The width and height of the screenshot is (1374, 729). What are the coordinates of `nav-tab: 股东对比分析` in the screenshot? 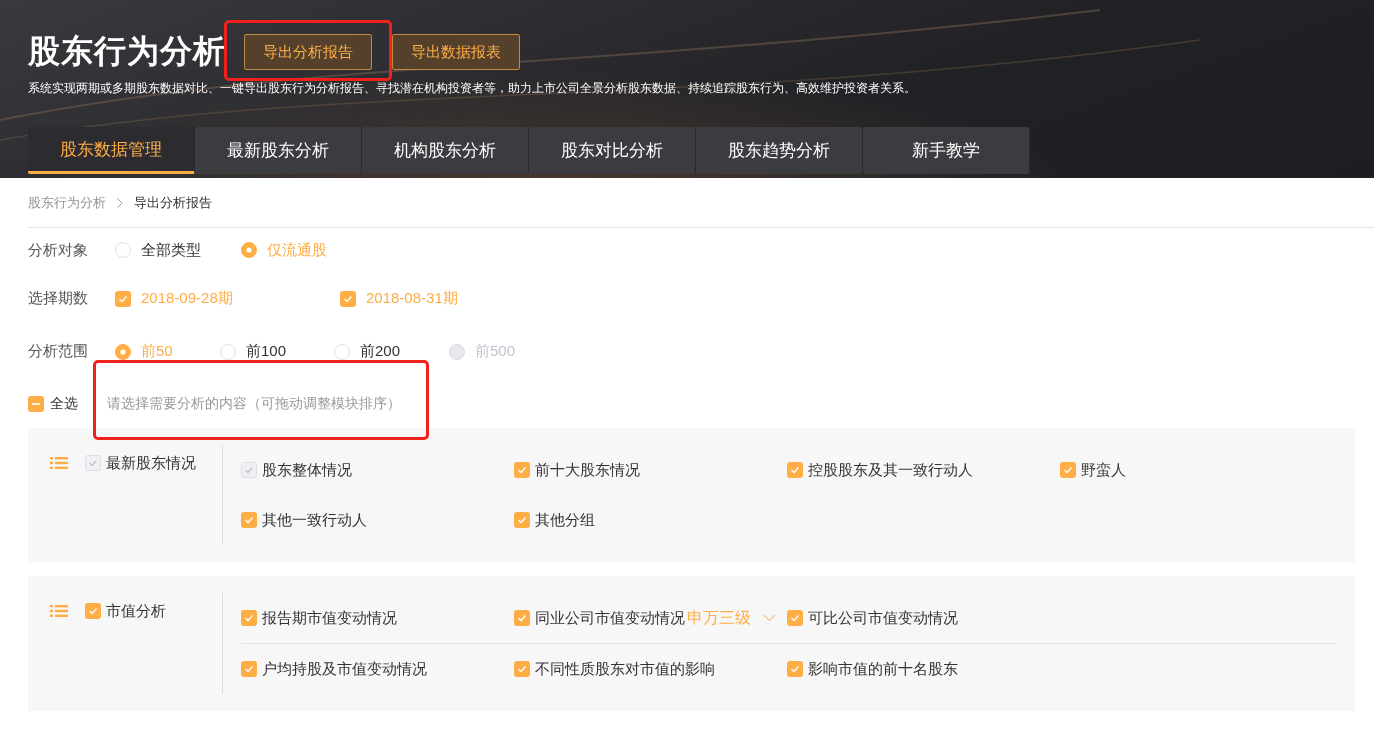 It's located at (612, 150).